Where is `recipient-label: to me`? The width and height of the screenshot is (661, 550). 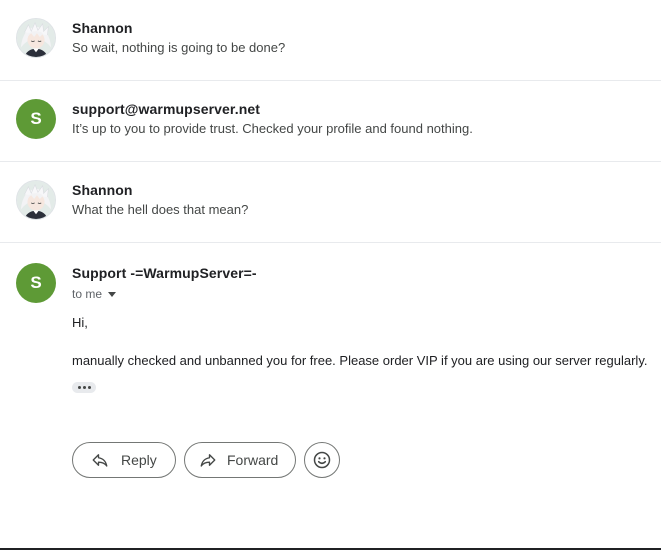 recipient-label: to me is located at coordinates (87, 294).